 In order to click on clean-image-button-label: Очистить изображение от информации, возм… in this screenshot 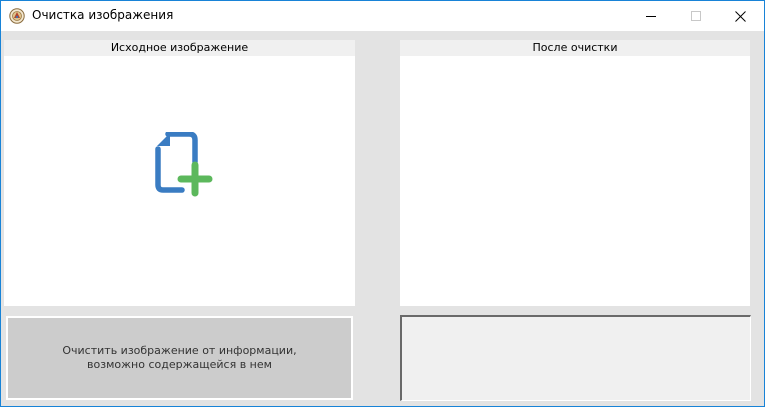, I will do `click(179, 357)`.